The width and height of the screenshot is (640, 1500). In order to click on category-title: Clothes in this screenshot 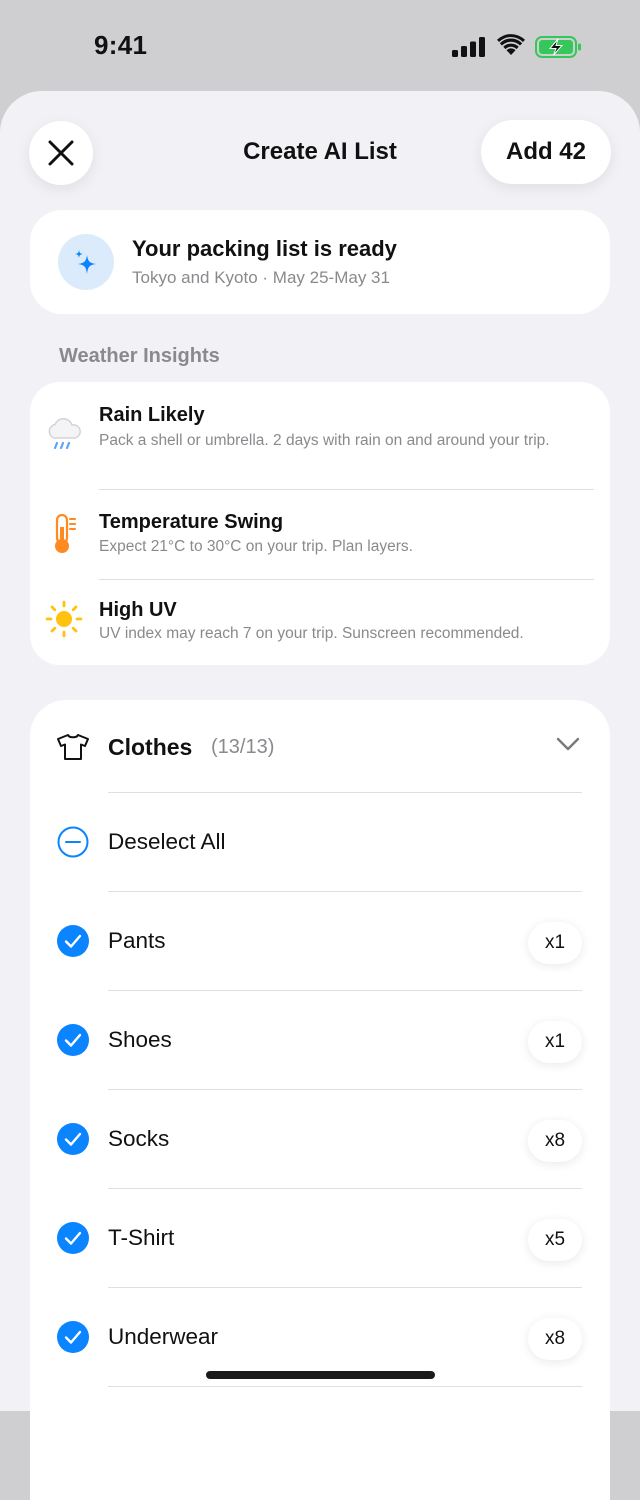, I will do `click(150, 747)`.